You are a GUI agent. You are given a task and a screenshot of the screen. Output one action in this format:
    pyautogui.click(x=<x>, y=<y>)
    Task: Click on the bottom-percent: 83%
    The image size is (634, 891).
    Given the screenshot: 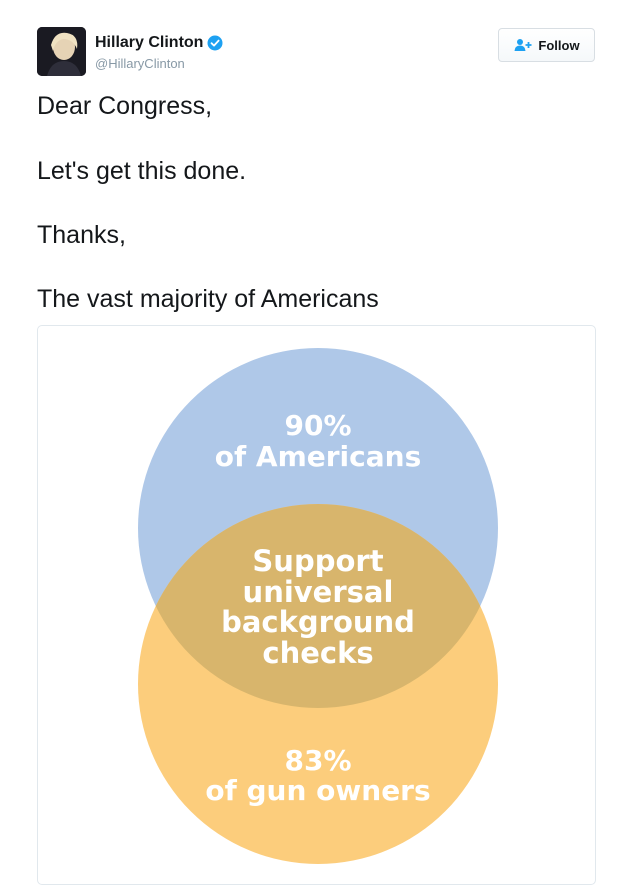 What is the action you would take?
    pyautogui.click(x=317, y=760)
    